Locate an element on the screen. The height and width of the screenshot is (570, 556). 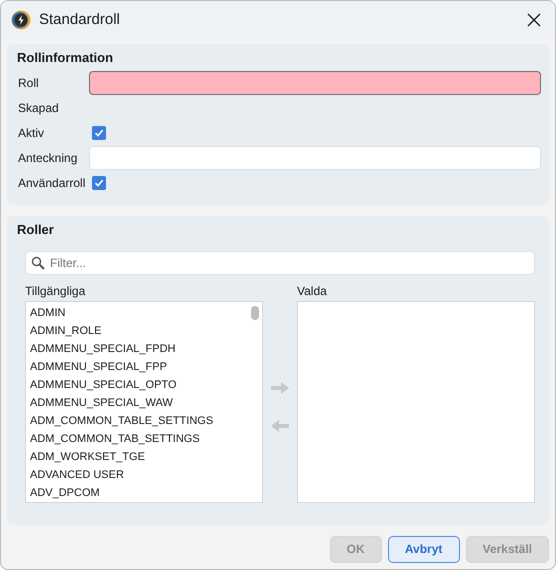
app-logo-icon is located at coordinates (21, 20).